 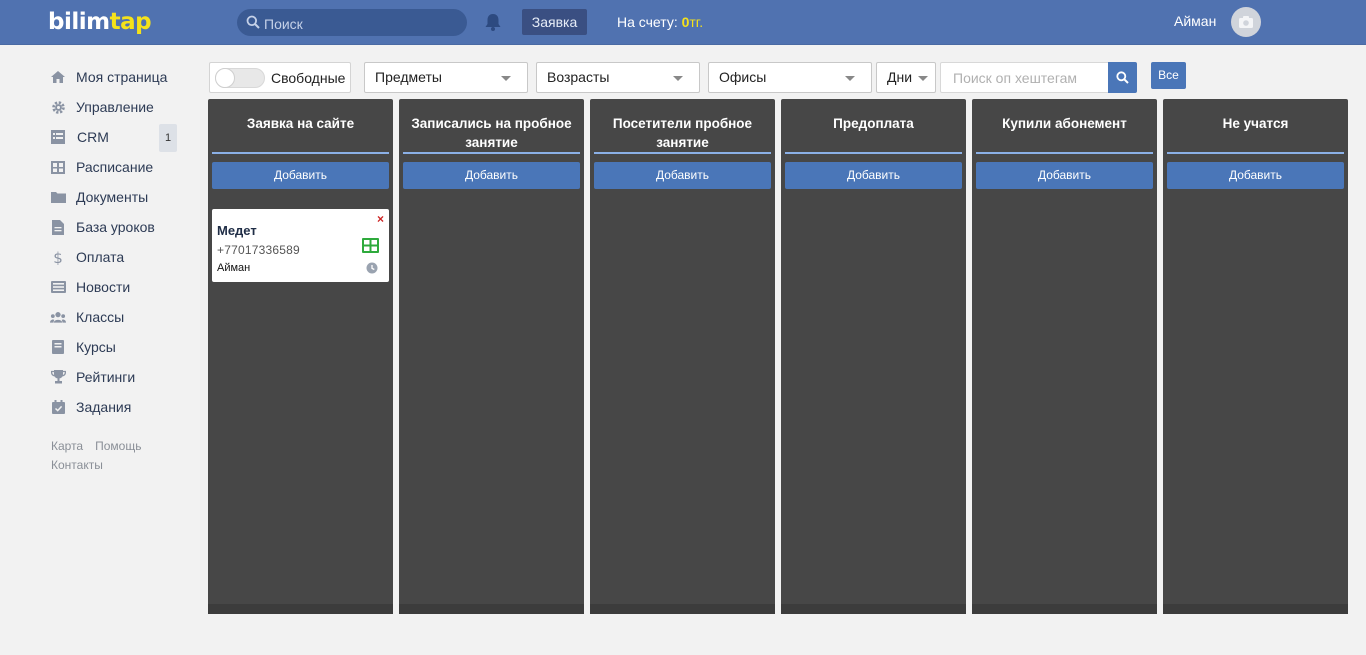 What do you see at coordinates (493, 22) in the screenshot?
I see `bell-icon` at bounding box center [493, 22].